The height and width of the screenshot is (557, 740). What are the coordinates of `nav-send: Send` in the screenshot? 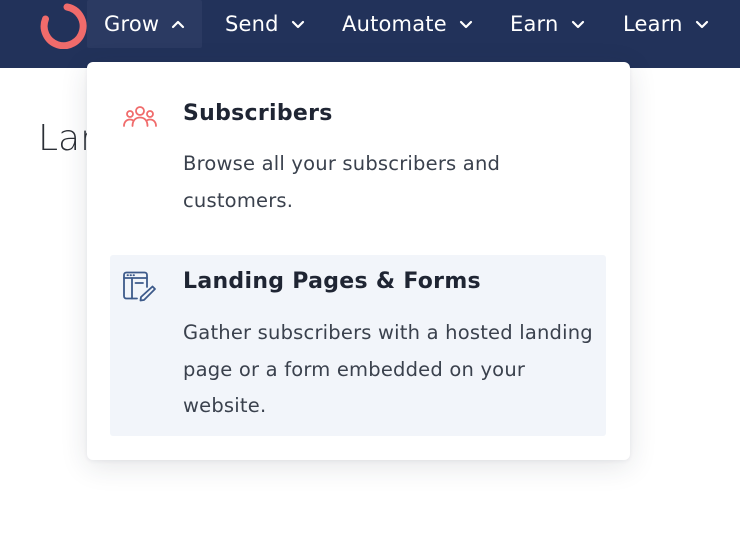 It's located at (265, 24).